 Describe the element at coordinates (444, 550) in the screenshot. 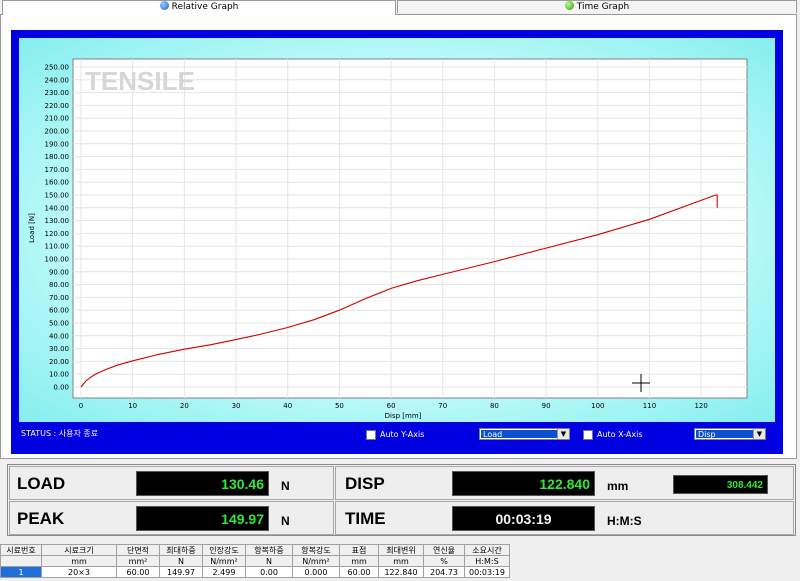

I see `table-cell: 연신율` at that location.